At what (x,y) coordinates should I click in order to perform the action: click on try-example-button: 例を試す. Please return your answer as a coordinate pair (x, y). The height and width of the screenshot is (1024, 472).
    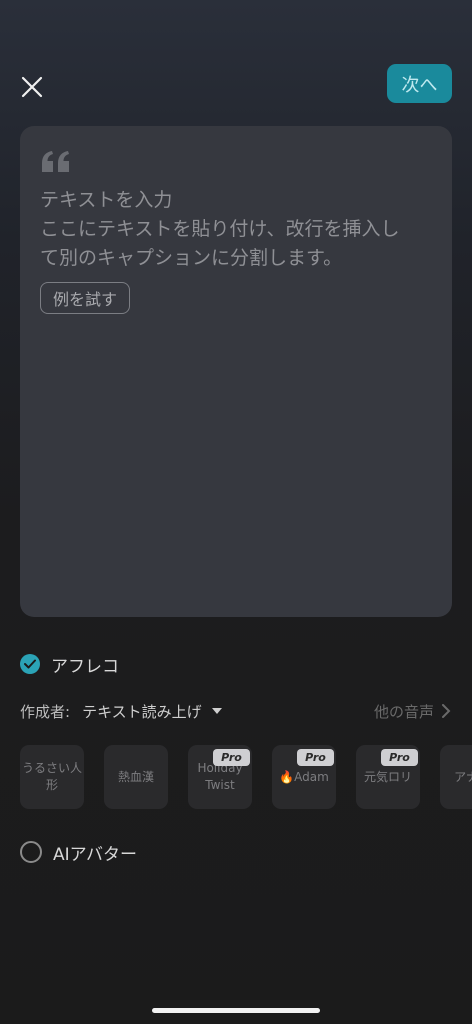
    Looking at the image, I should click on (85, 298).